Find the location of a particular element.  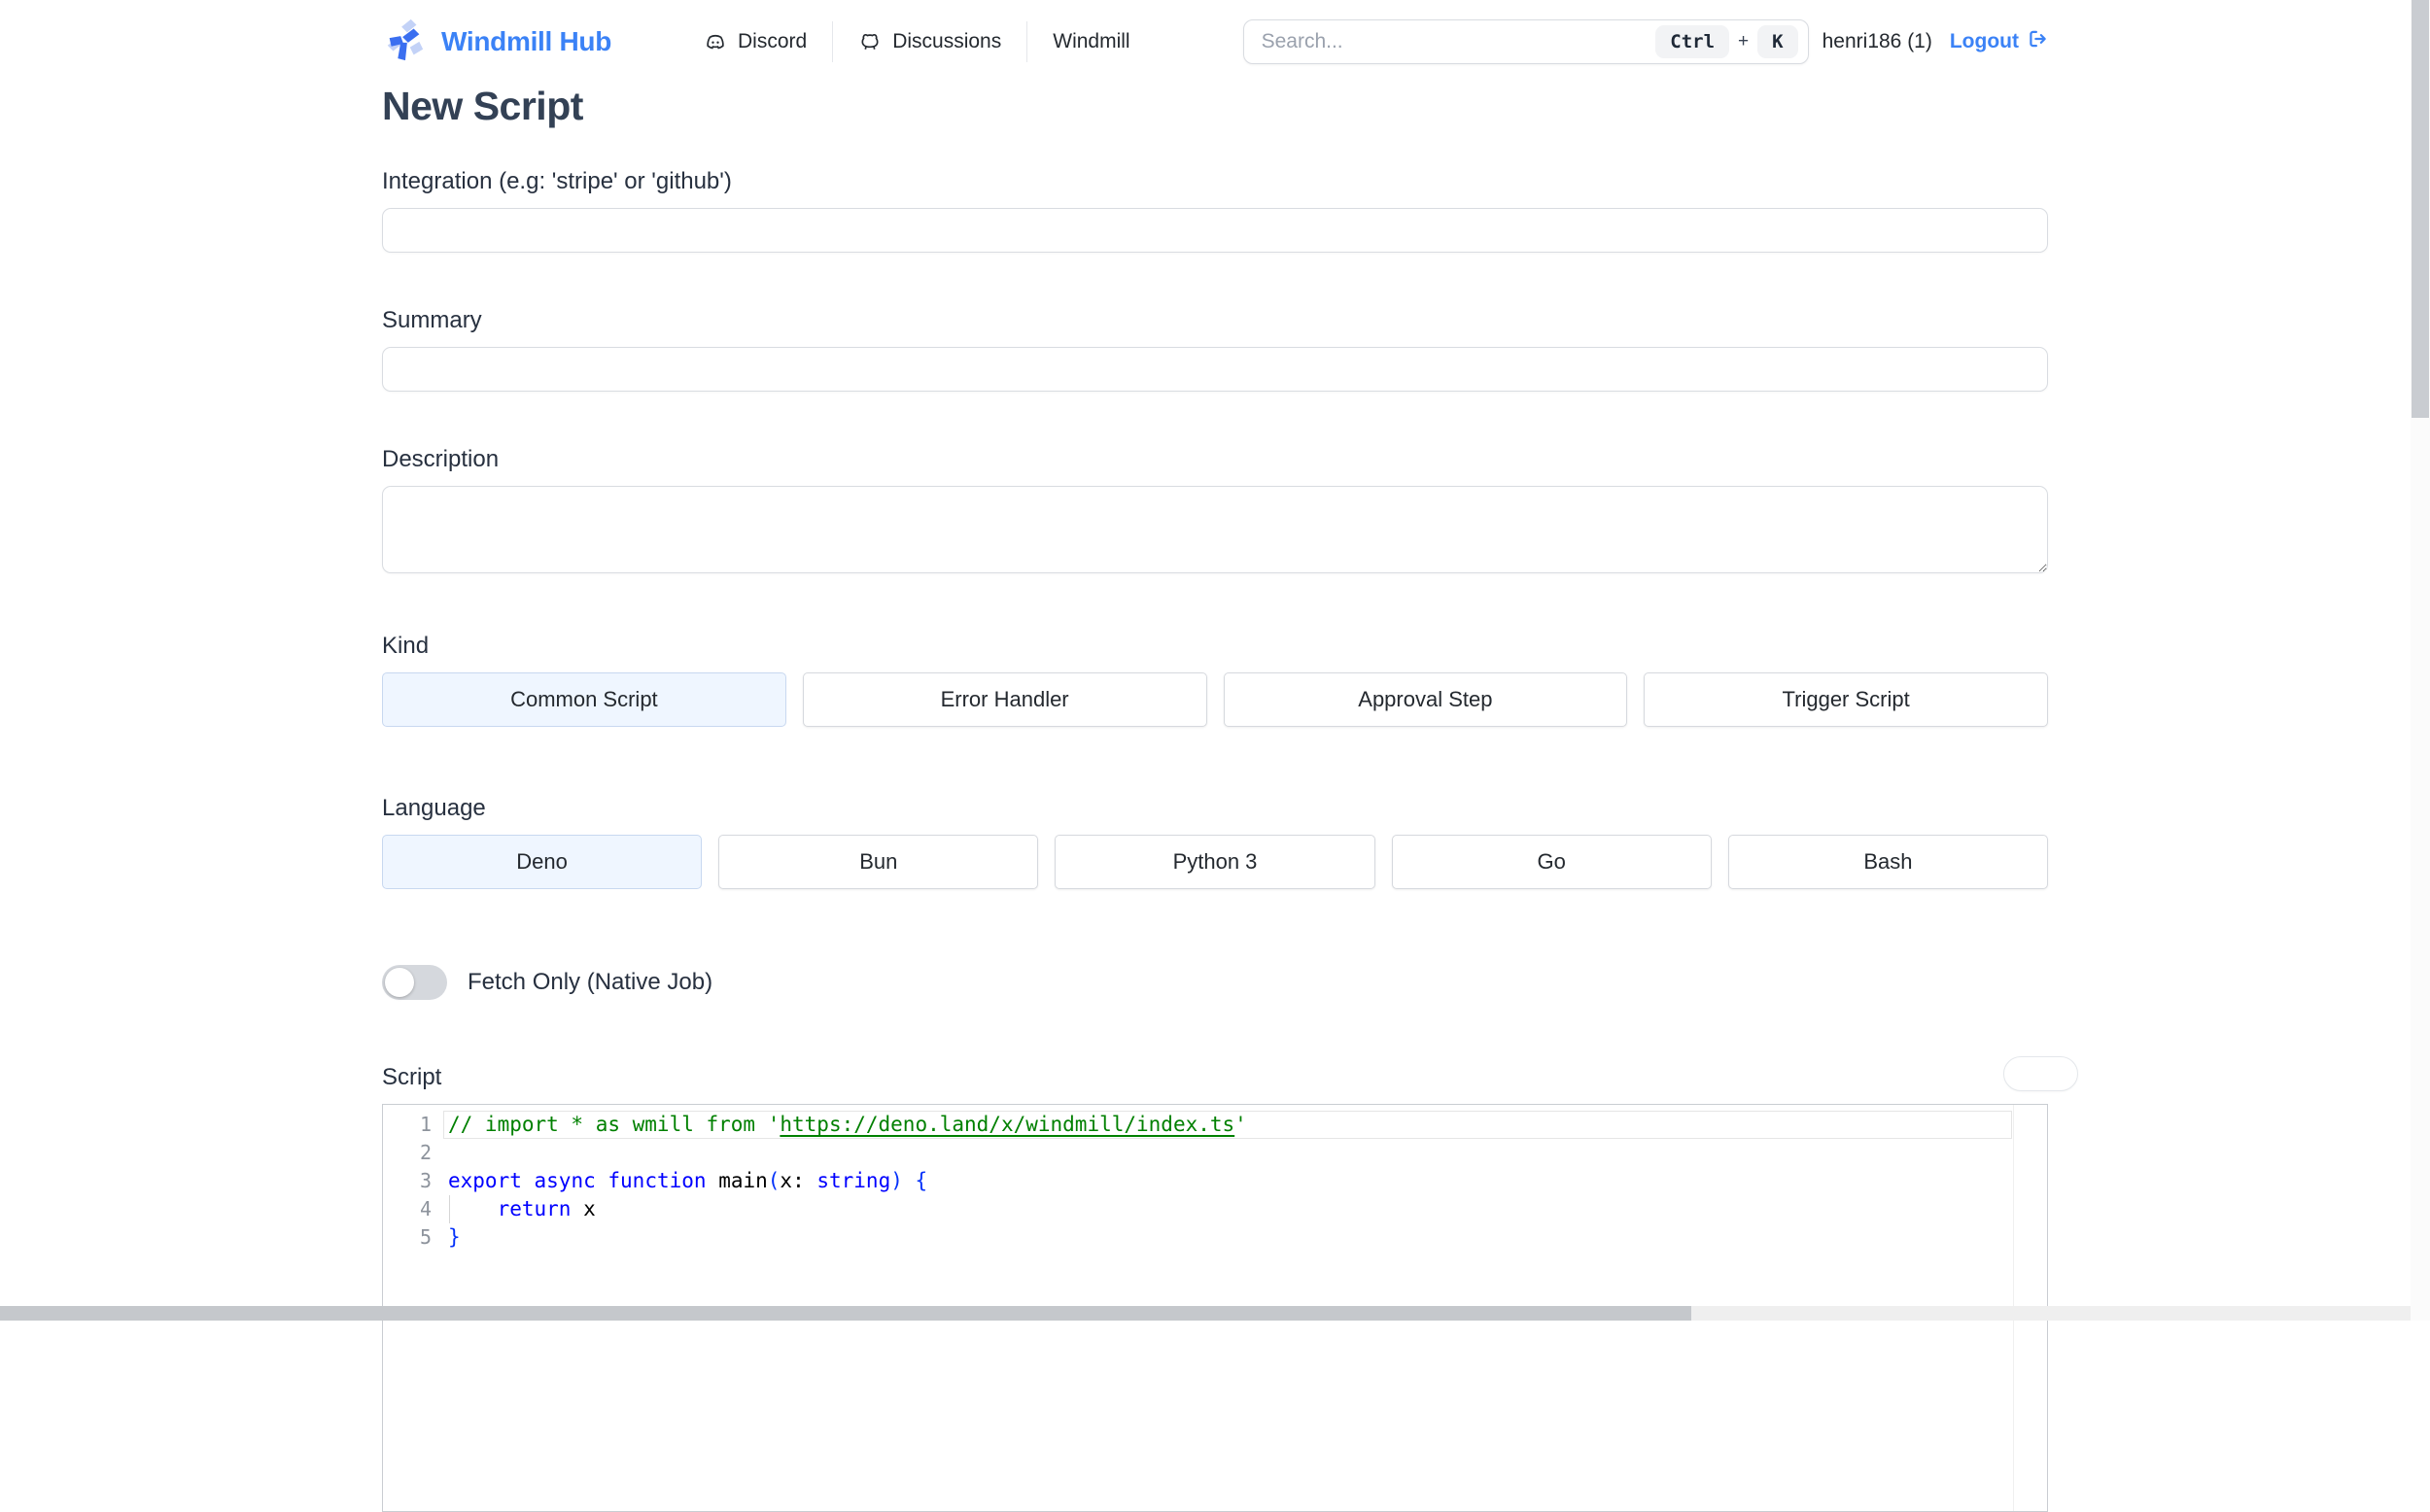

nav-item-windmill: Windmill is located at coordinates (1091, 41).